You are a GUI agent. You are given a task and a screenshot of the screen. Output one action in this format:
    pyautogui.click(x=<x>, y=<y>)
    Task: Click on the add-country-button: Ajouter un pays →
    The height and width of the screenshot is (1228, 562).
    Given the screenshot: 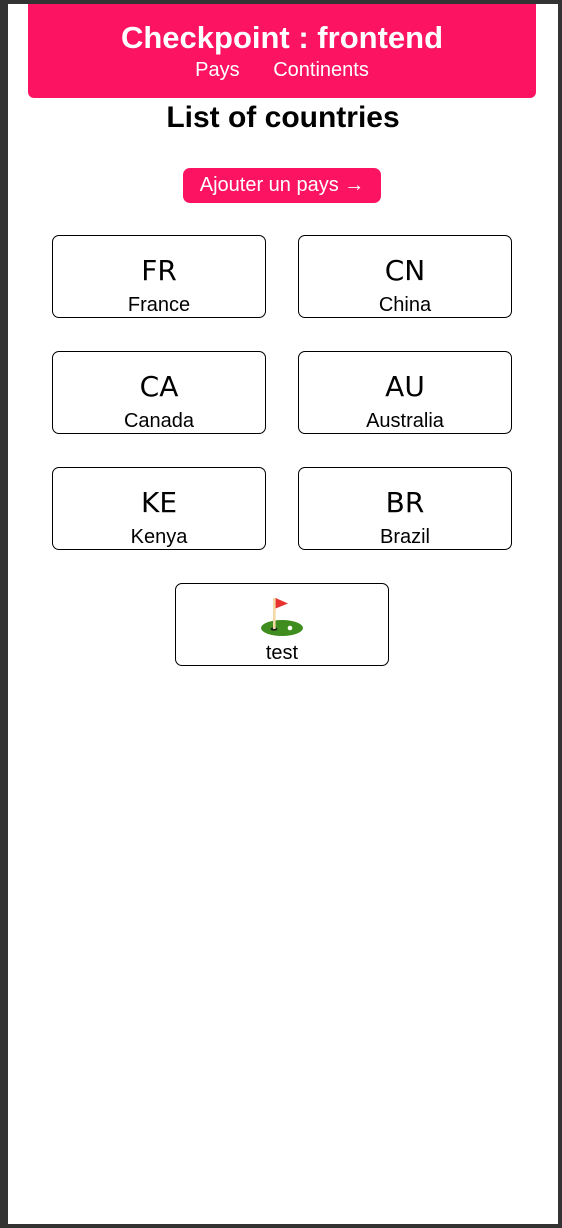 What is the action you would take?
    pyautogui.click(x=282, y=185)
    